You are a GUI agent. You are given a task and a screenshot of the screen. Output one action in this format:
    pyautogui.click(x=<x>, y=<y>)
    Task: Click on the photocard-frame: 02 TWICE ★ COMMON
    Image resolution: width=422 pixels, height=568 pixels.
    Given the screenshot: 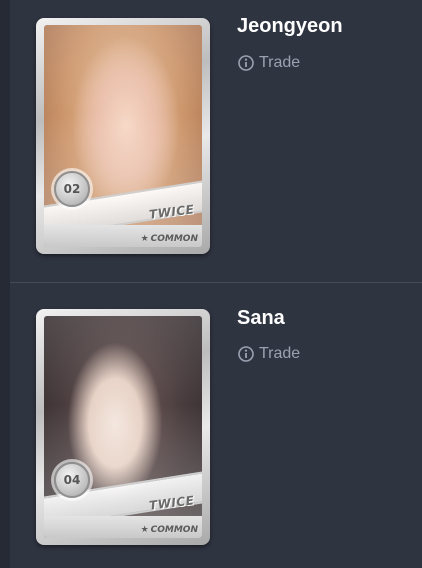 What is the action you would take?
    pyautogui.click(x=123, y=136)
    